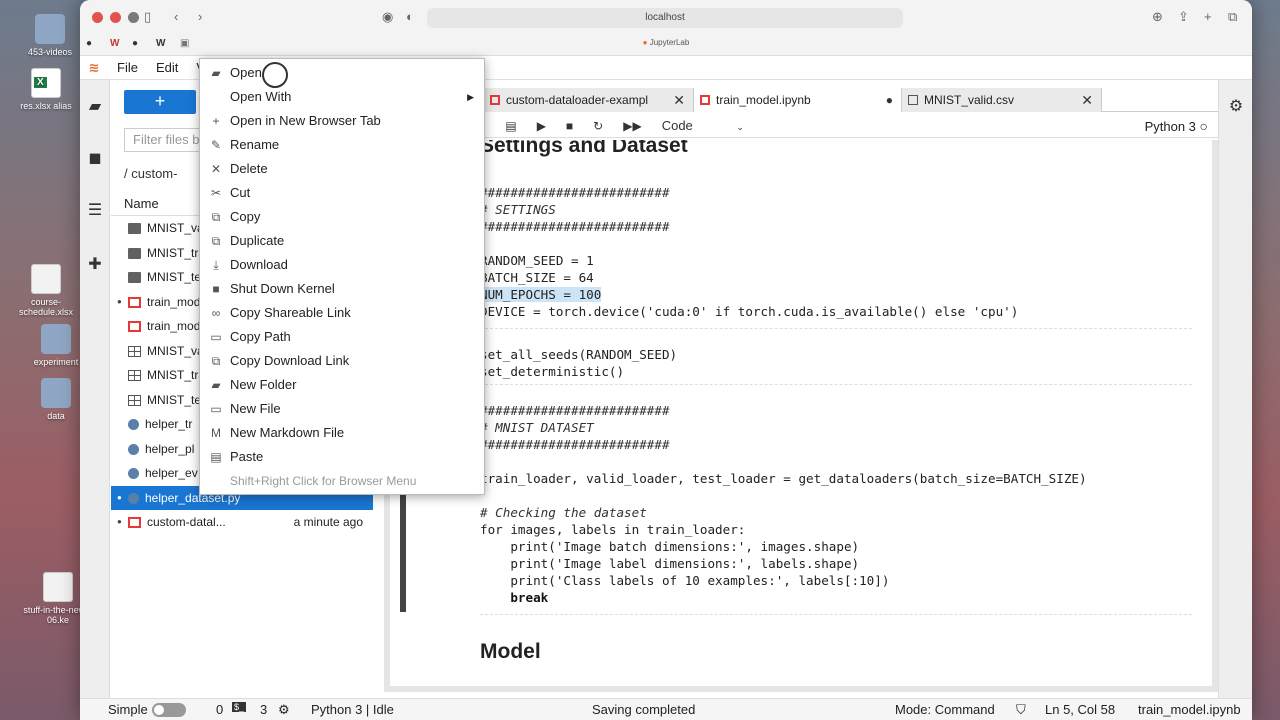 This screenshot has width=1280, height=720. What do you see at coordinates (134, 229) in the screenshot?
I see `folder-icon` at bounding box center [134, 229].